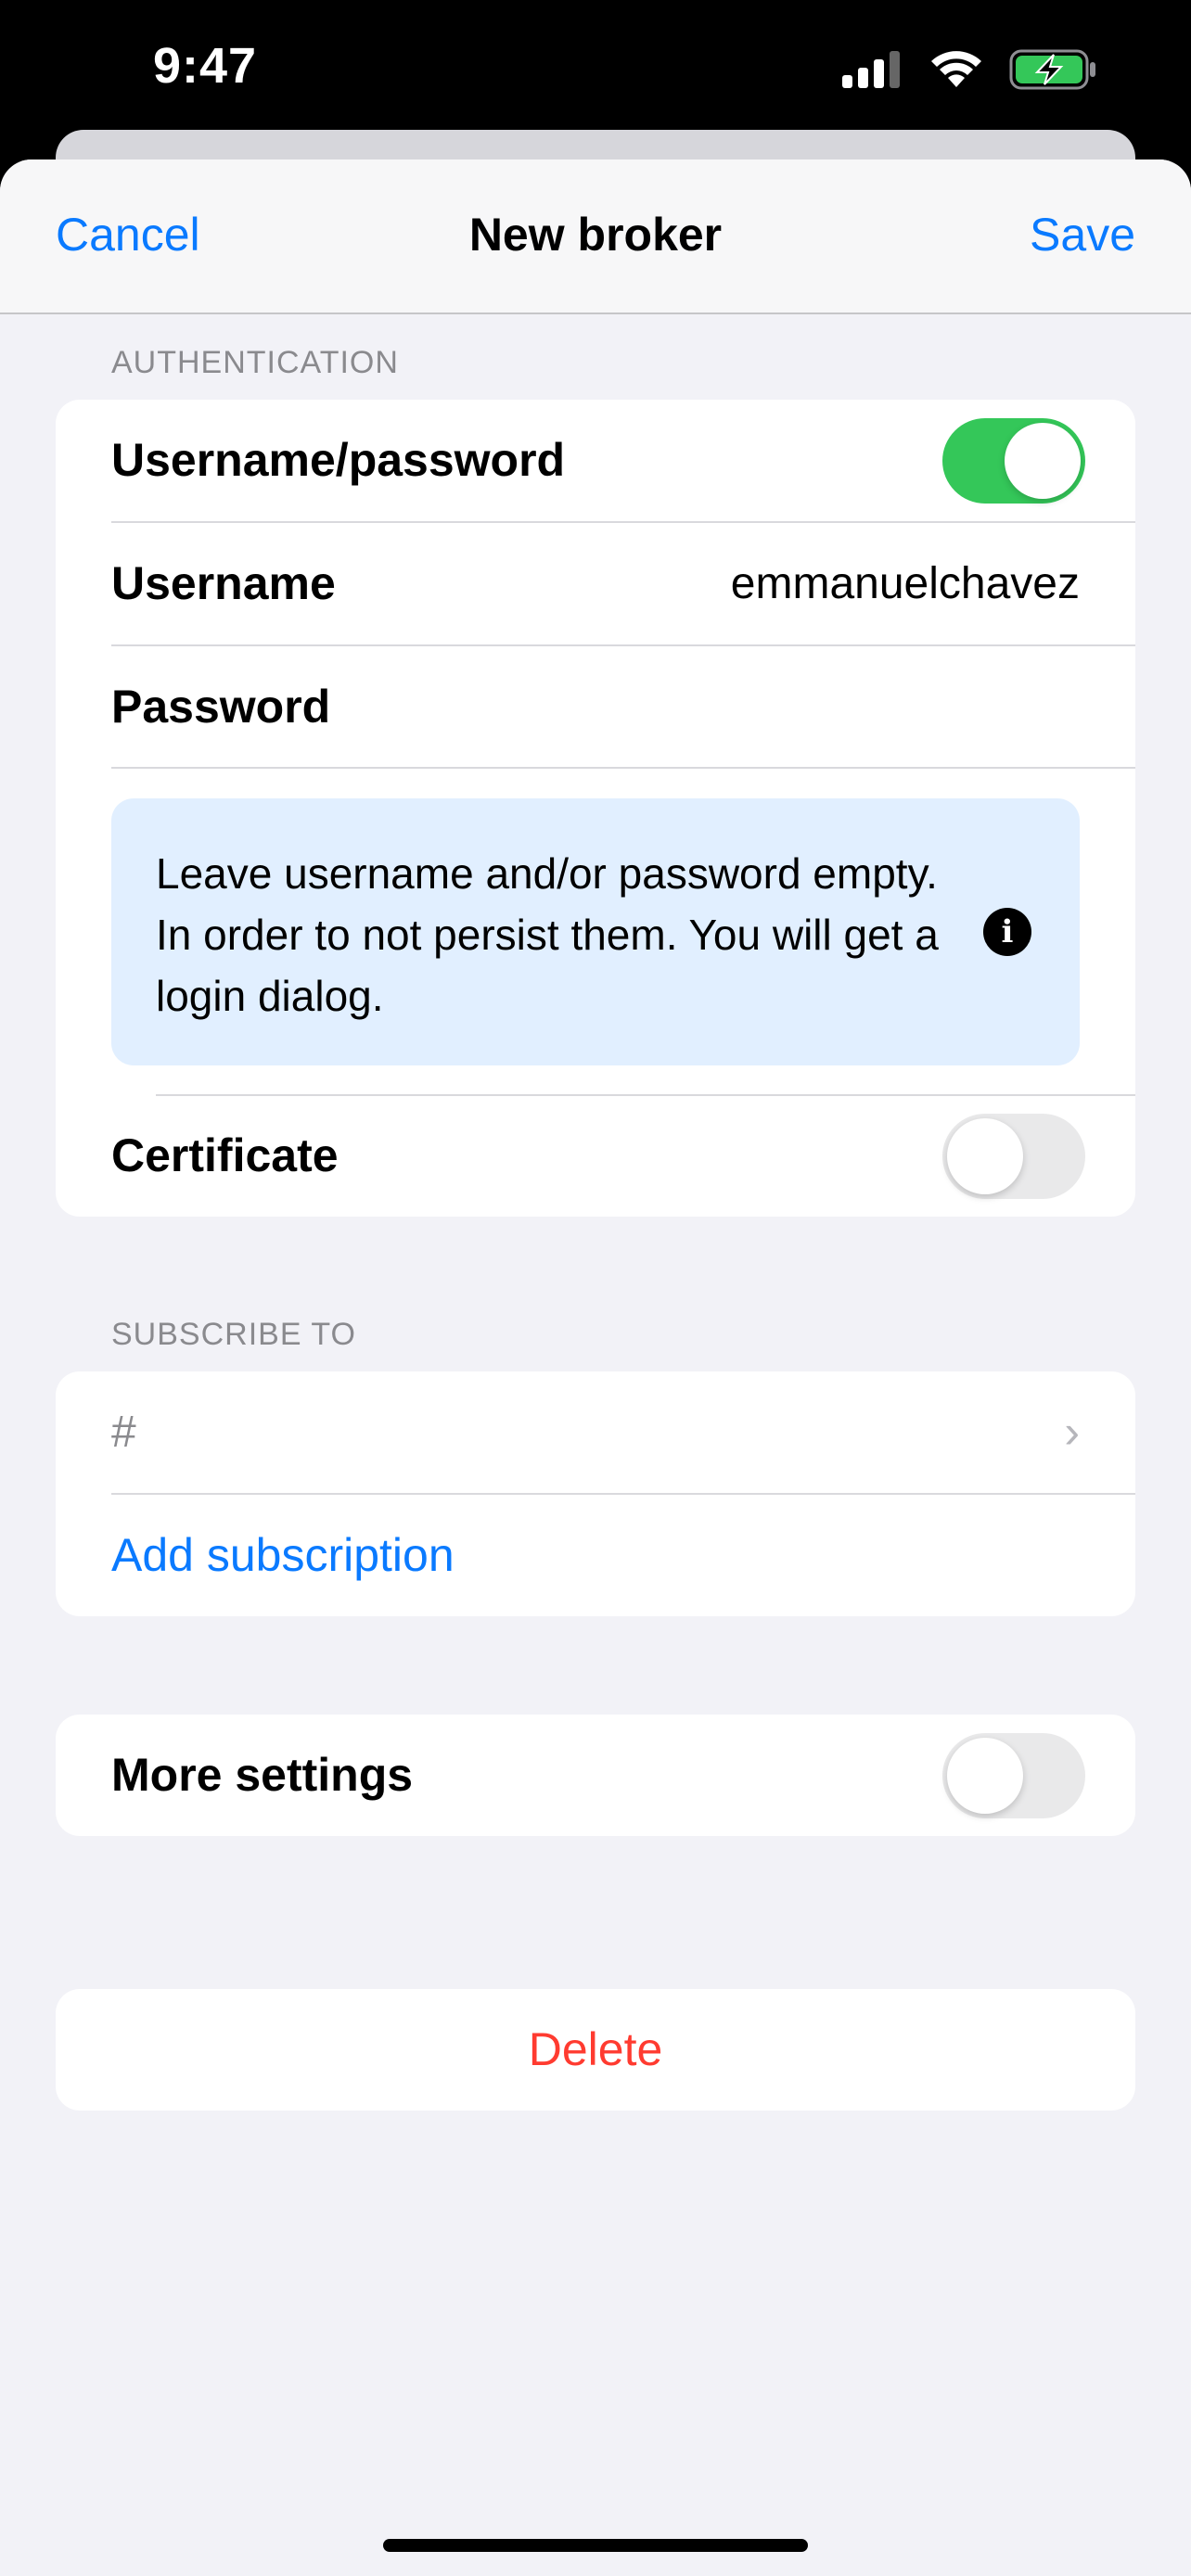 The width and height of the screenshot is (1191, 2576). I want to click on battery-charging-icon, so click(1052, 69).